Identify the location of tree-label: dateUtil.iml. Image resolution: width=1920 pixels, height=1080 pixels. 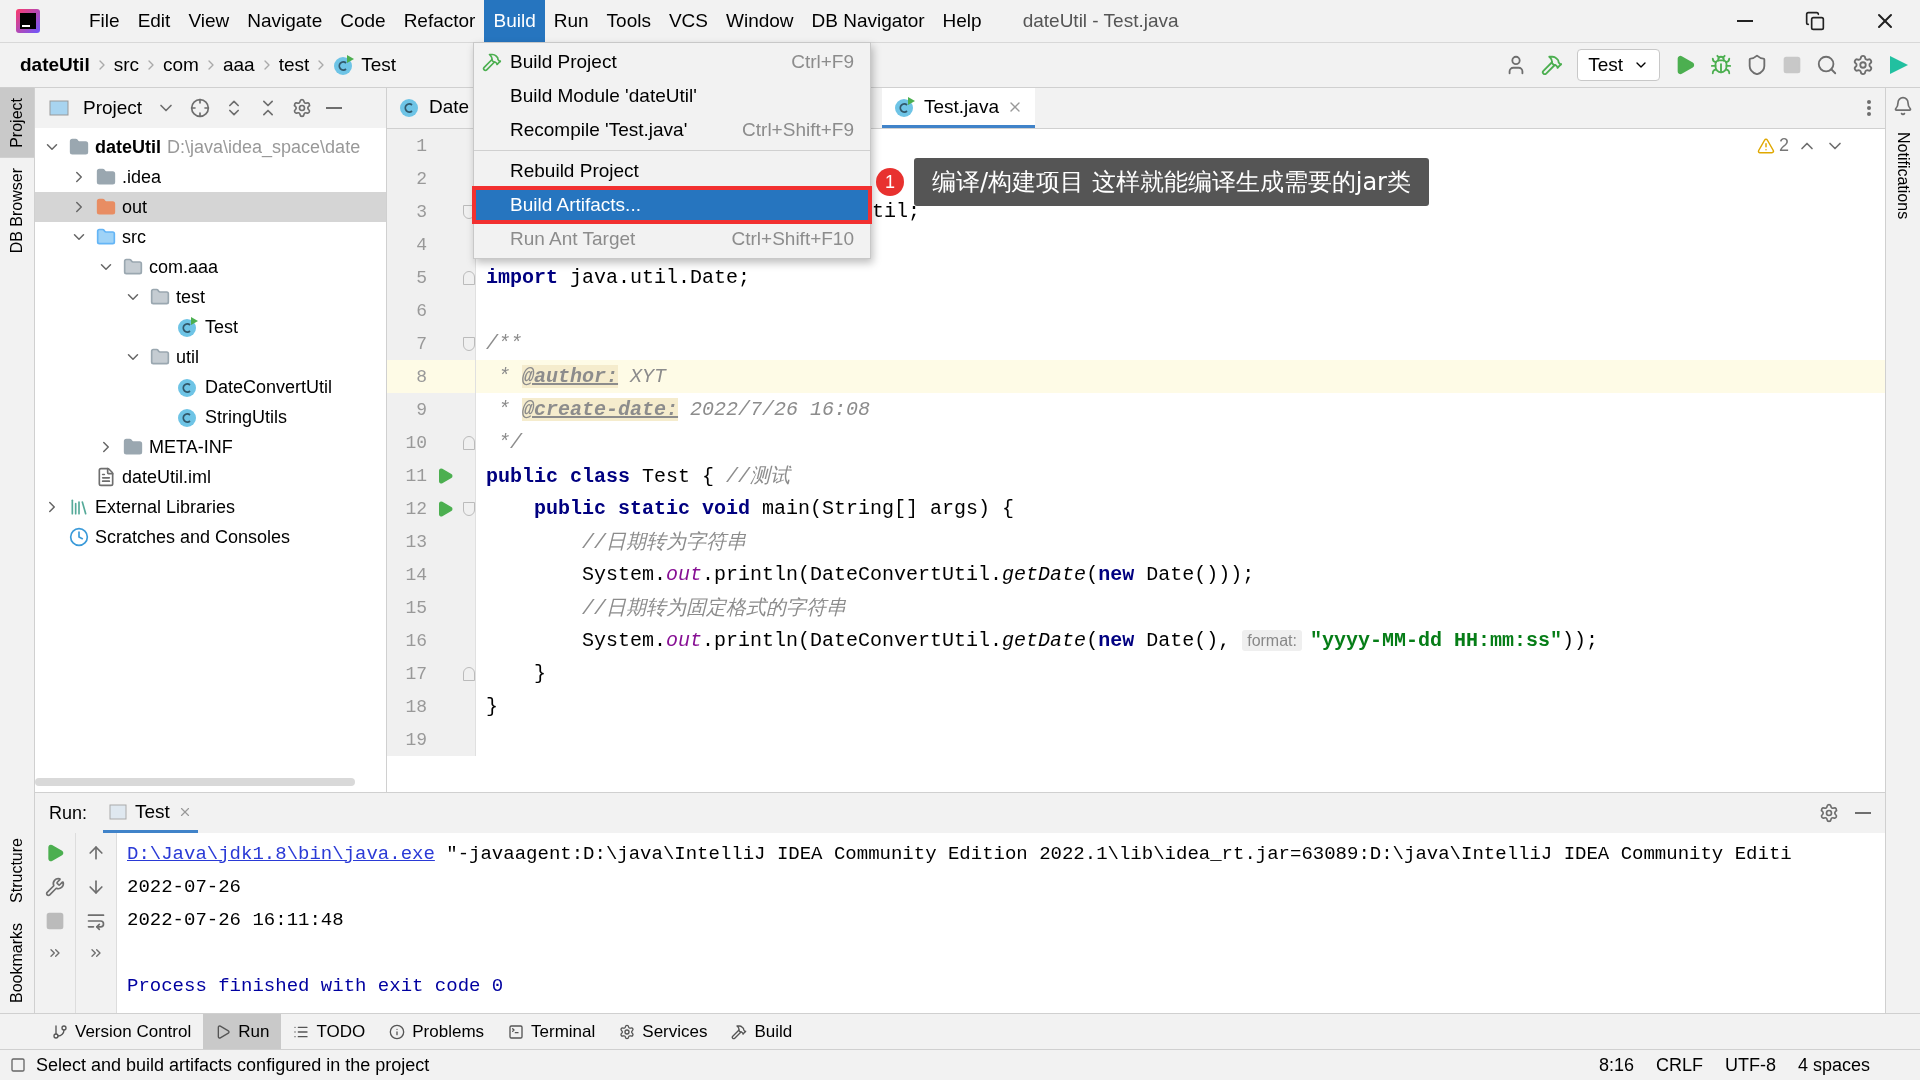
(167, 477).